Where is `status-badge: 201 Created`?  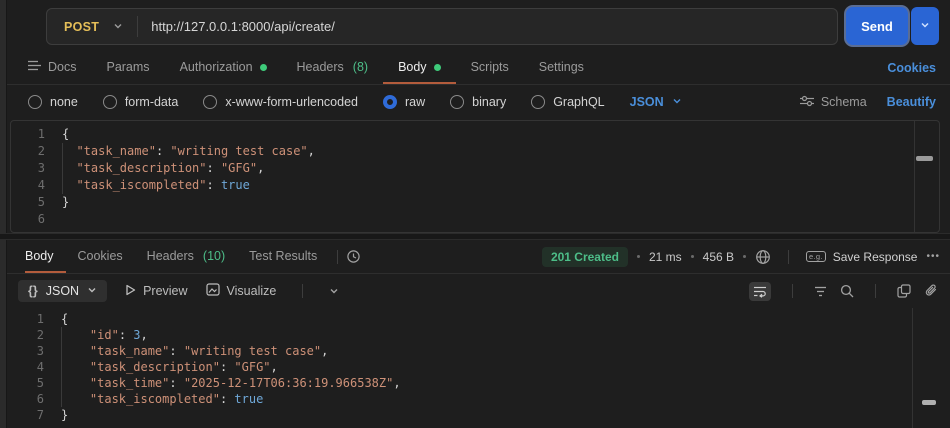
status-badge: 201 Created is located at coordinates (584, 256).